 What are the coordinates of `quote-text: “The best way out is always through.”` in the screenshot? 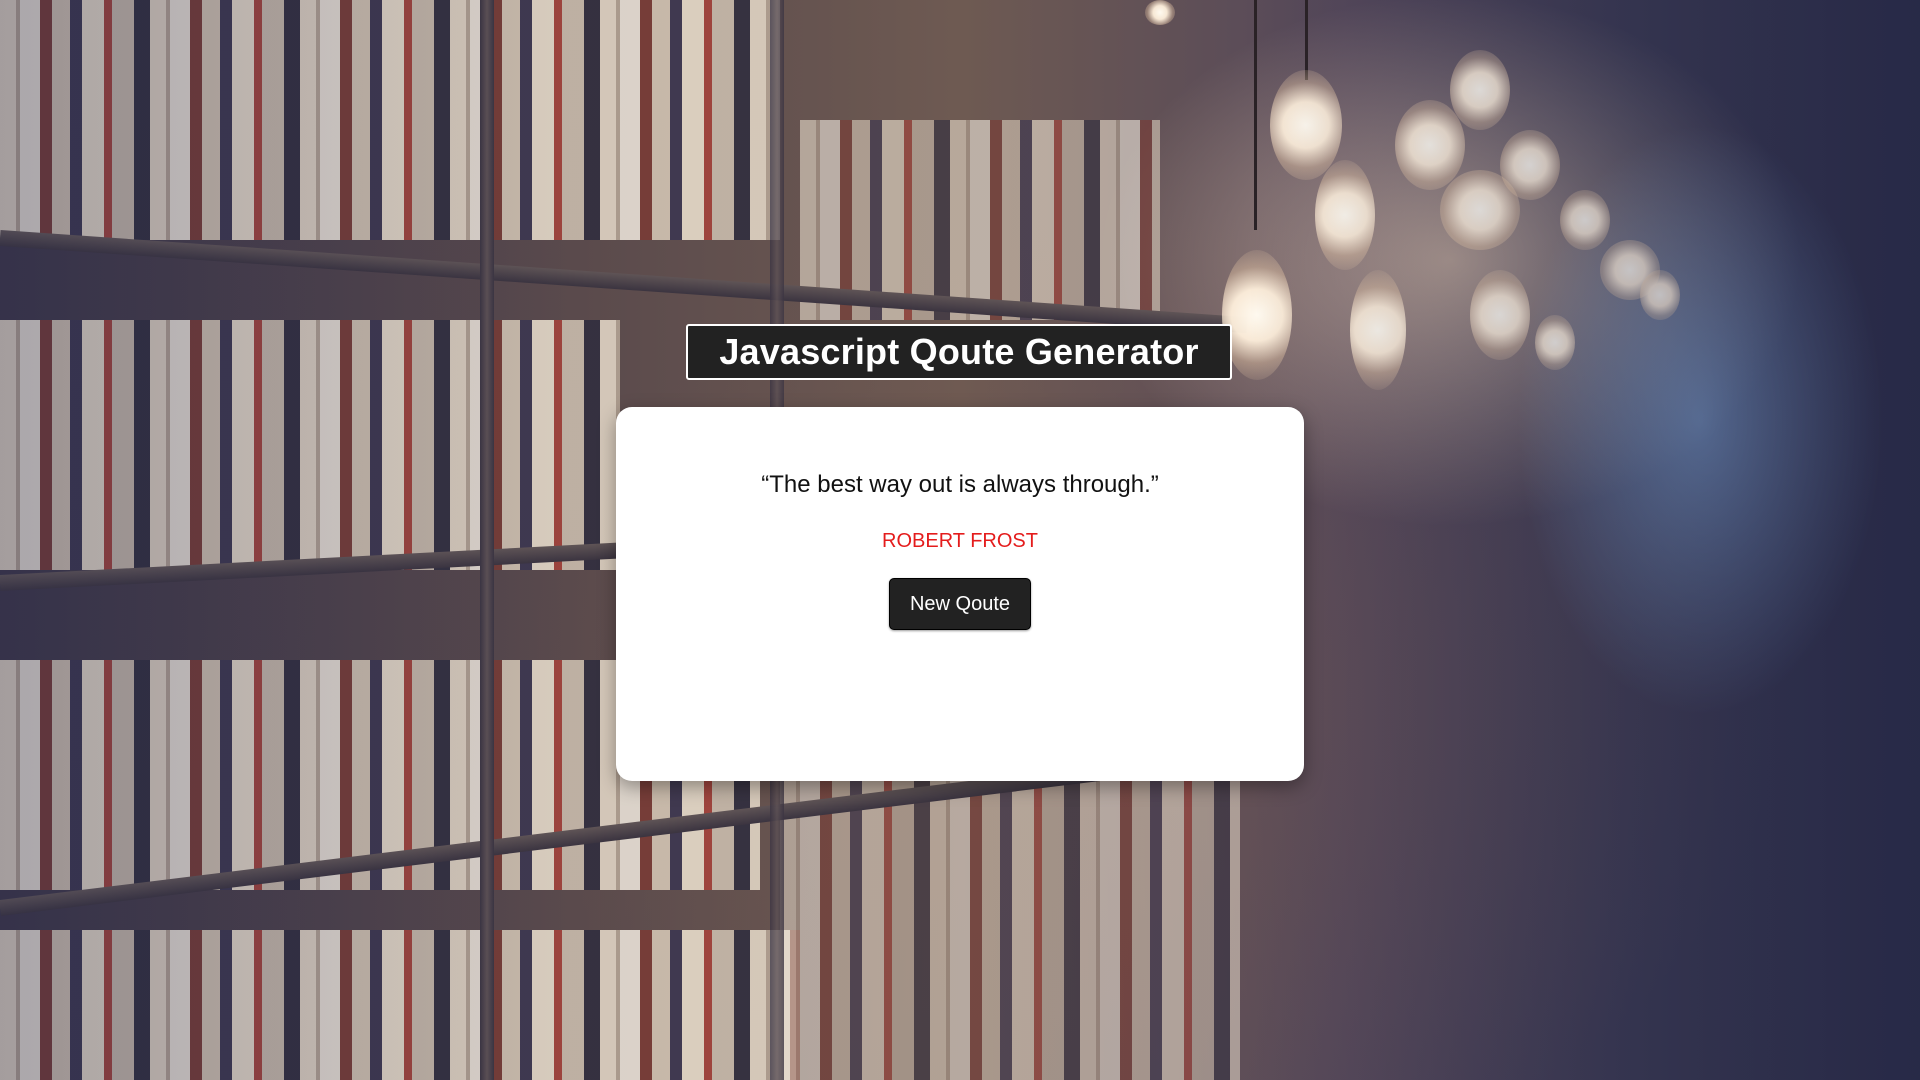 It's located at (960, 484).